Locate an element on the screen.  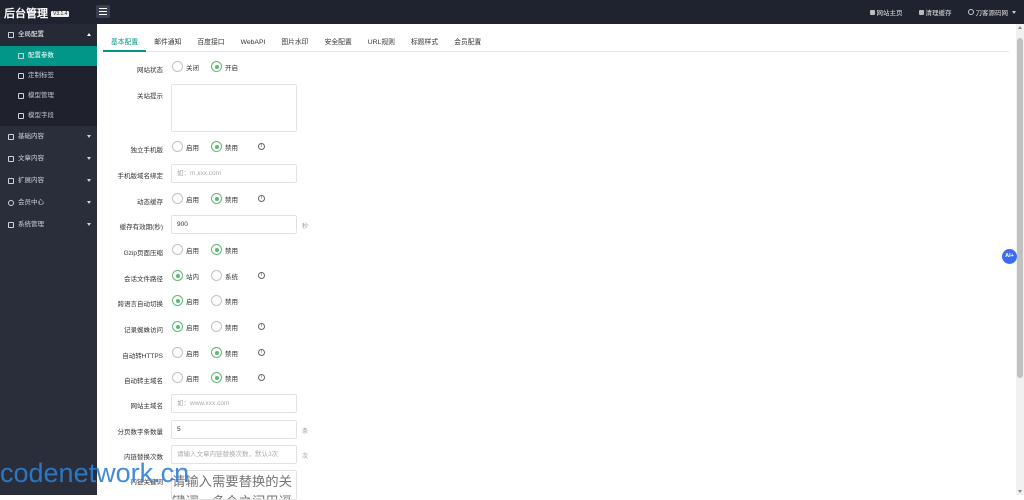
gzip-enable-radio: 启用 is located at coordinates (185, 249).